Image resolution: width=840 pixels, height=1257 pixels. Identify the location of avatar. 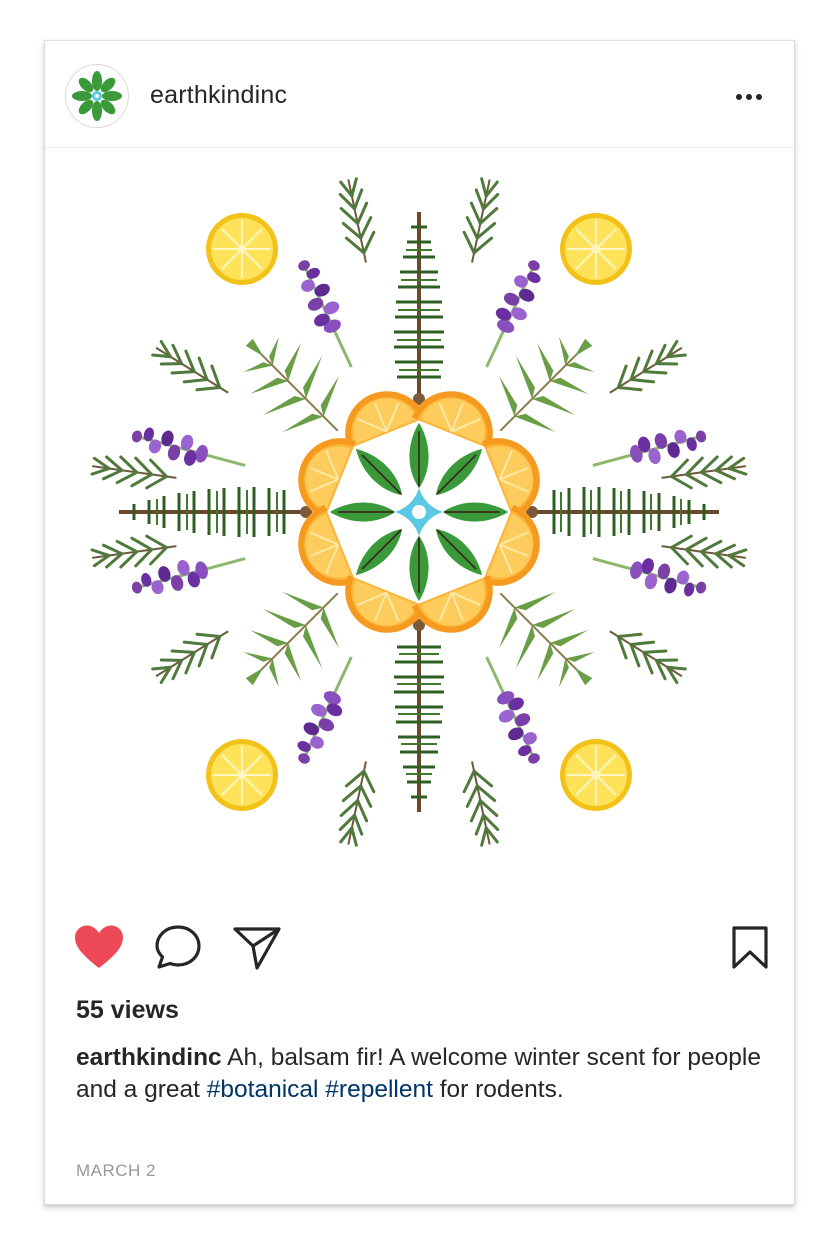
(97, 96).